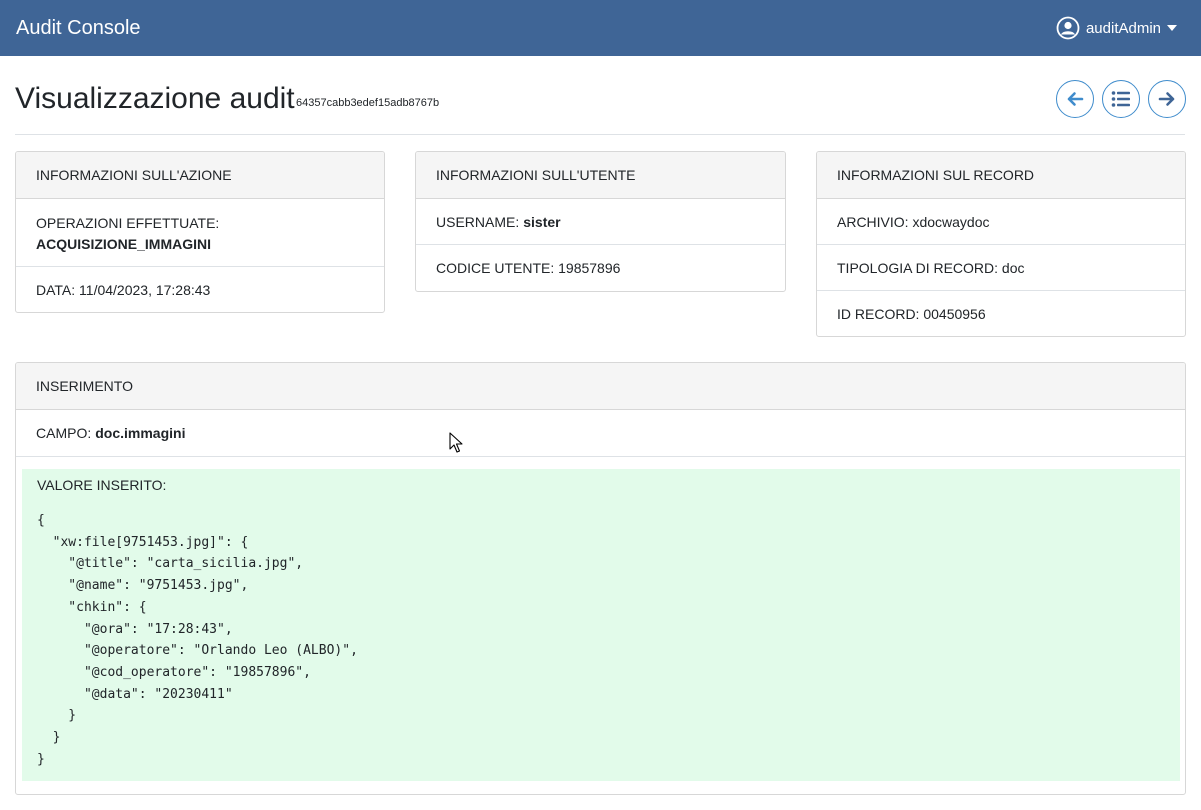 The height and width of the screenshot is (810, 1201). Describe the element at coordinates (368, 103) in the screenshot. I see `audit-id: 64357cabb3edef15adb8767b` at that location.